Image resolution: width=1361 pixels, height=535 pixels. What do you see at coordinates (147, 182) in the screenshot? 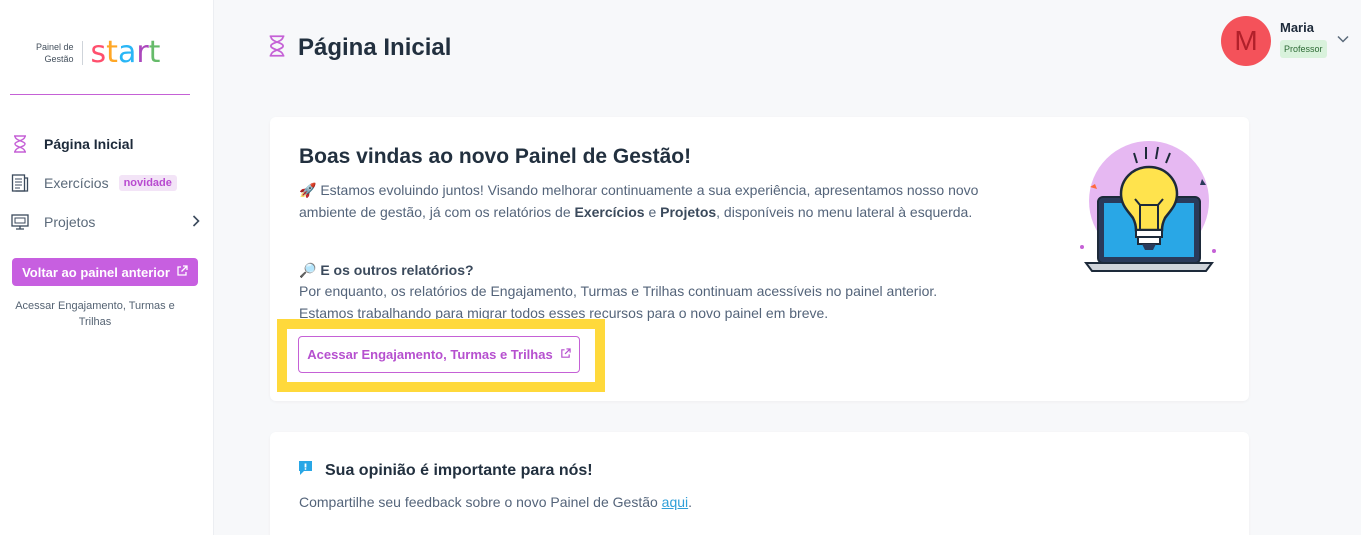
I see `new-badge: novidade` at bounding box center [147, 182].